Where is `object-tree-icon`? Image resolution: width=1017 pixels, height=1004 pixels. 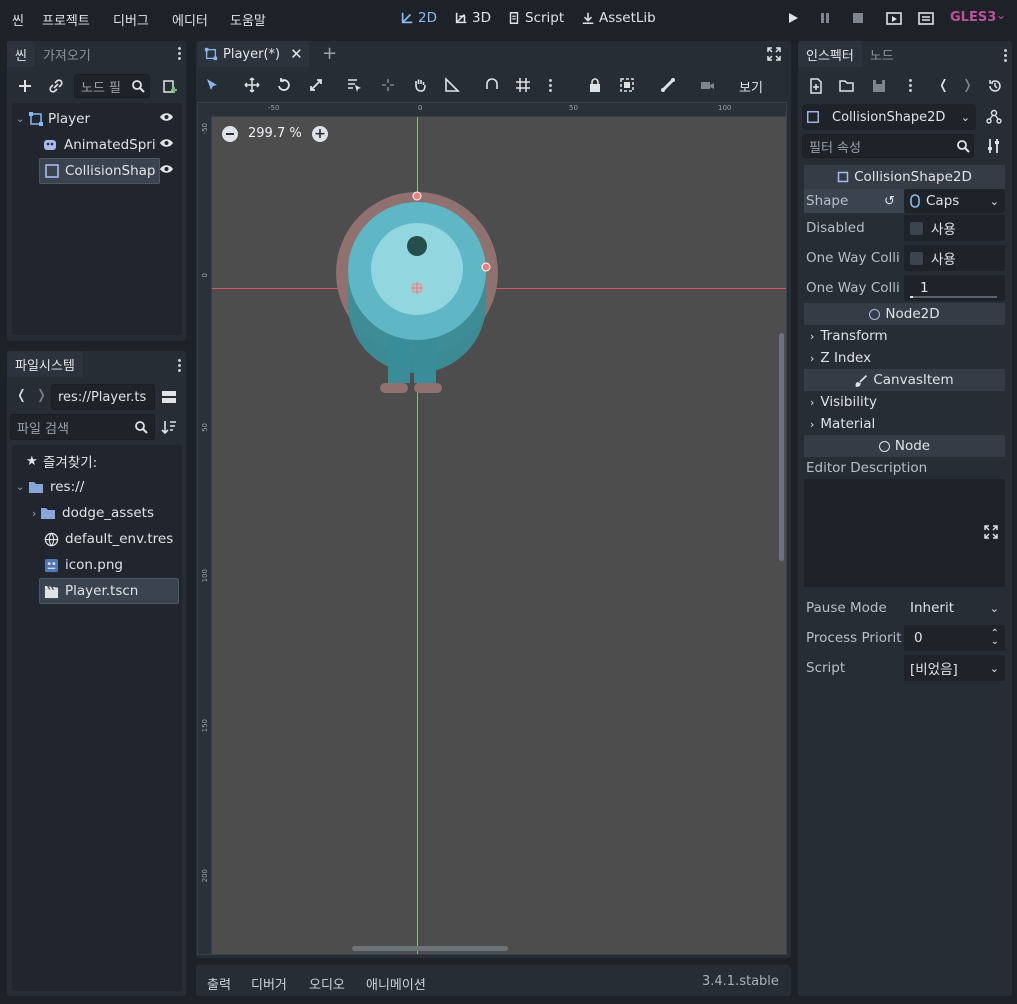 object-tree-icon is located at coordinates (994, 117).